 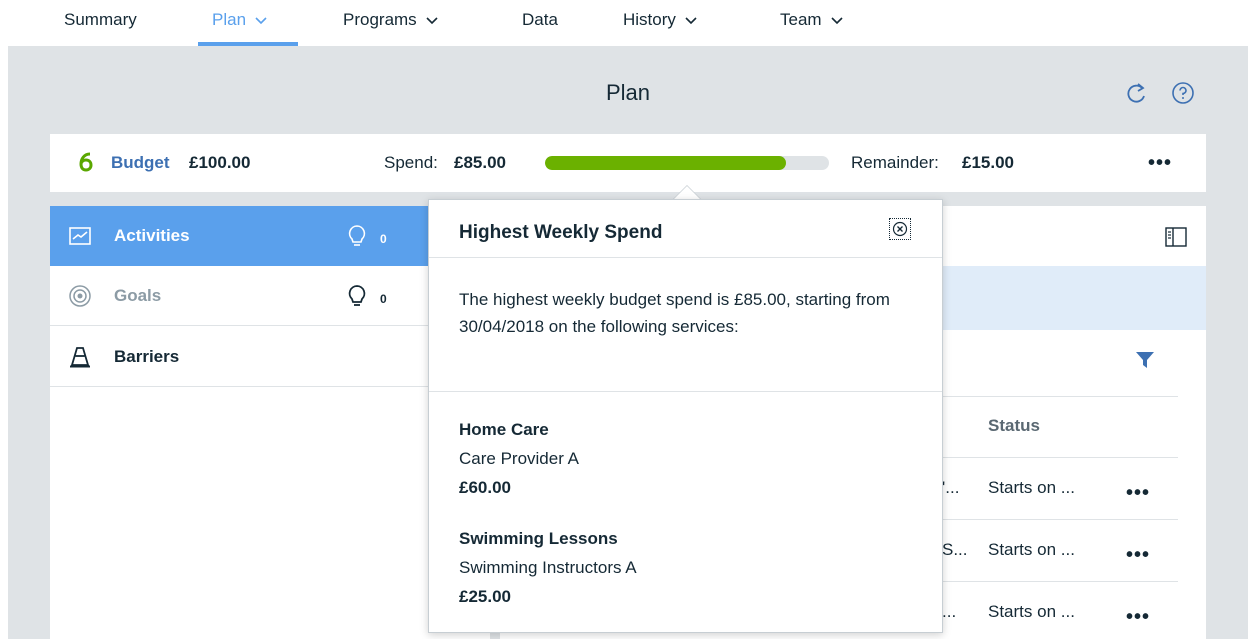 What do you see at coordinates (1183, 93) in the screenshot?
I see `help-icon` at bounding box center [1183, 93].